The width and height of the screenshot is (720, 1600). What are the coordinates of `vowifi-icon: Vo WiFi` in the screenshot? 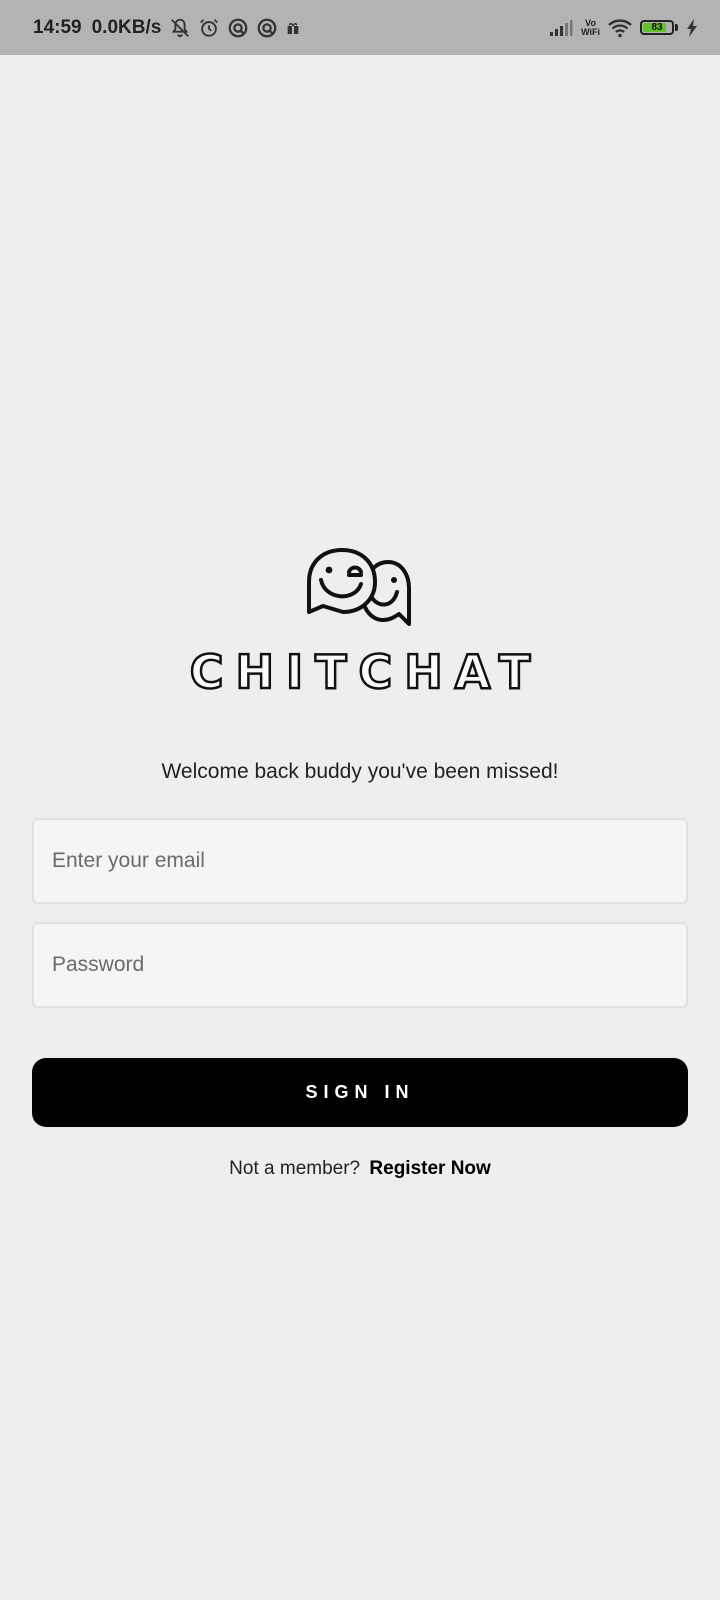 It's located at (590, 27).